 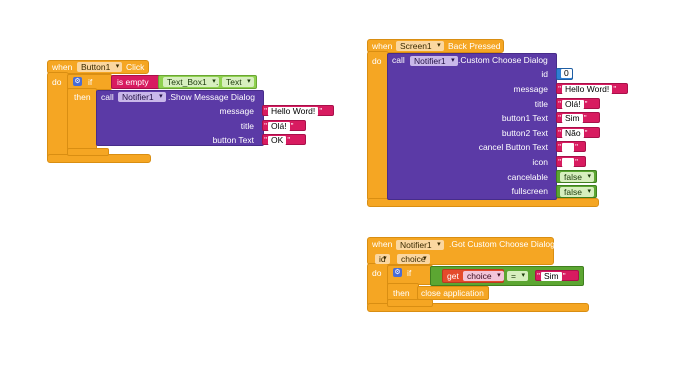 I want to click on param-id: id, so click(x=382, y=259).